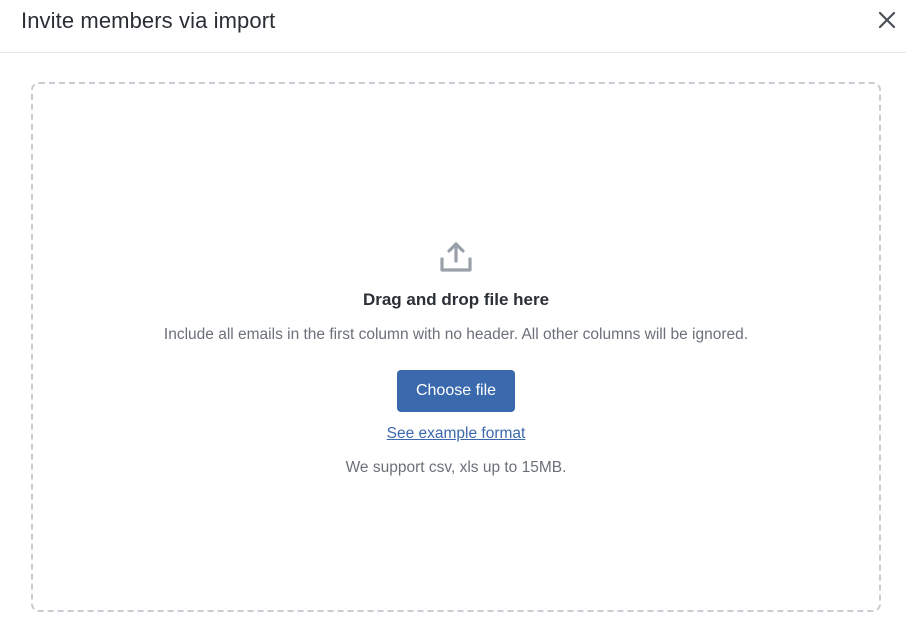 This screenshot has width=906, height=628. What do you see at coordinates (148, 20) in the screenshot?
I see `dialog-title: Invite members via import` at bounding box center [148, 20].